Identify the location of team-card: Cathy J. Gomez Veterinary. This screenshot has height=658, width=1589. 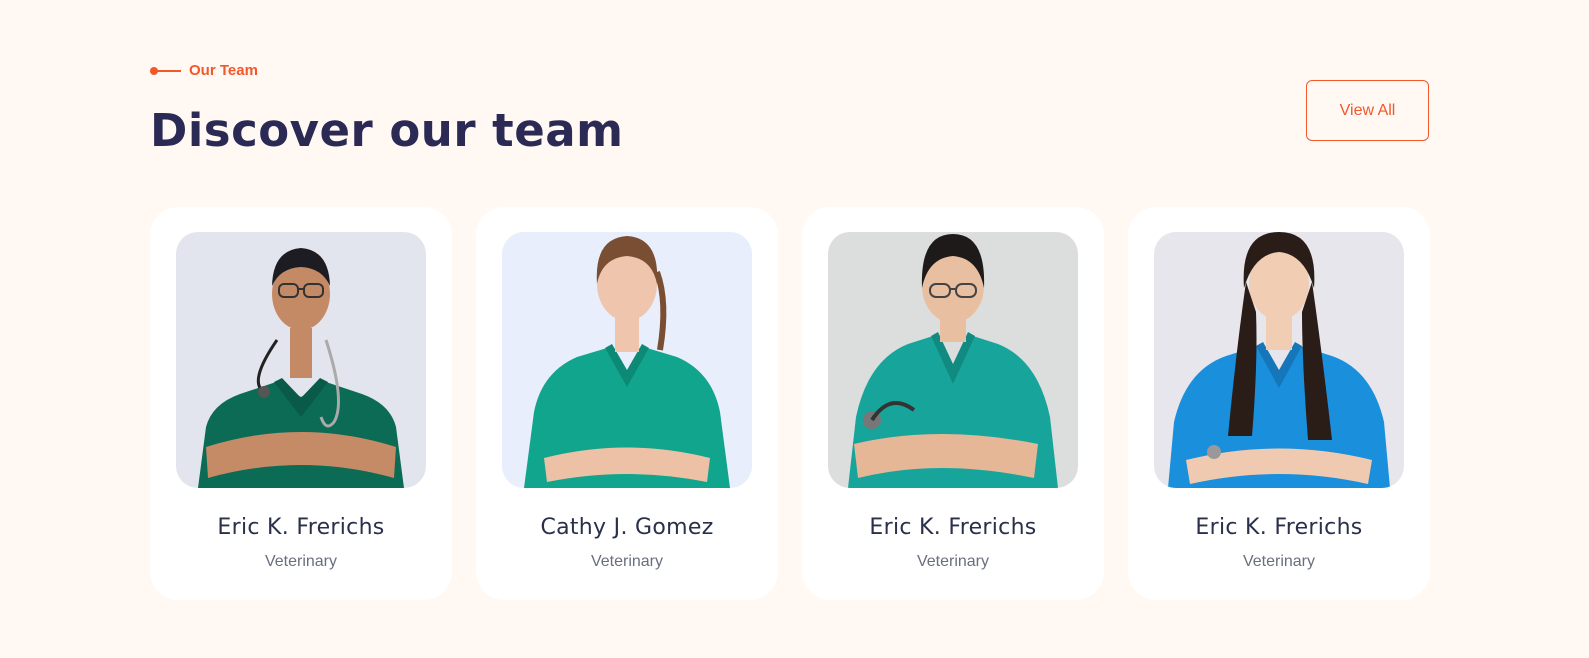
(627, 403).